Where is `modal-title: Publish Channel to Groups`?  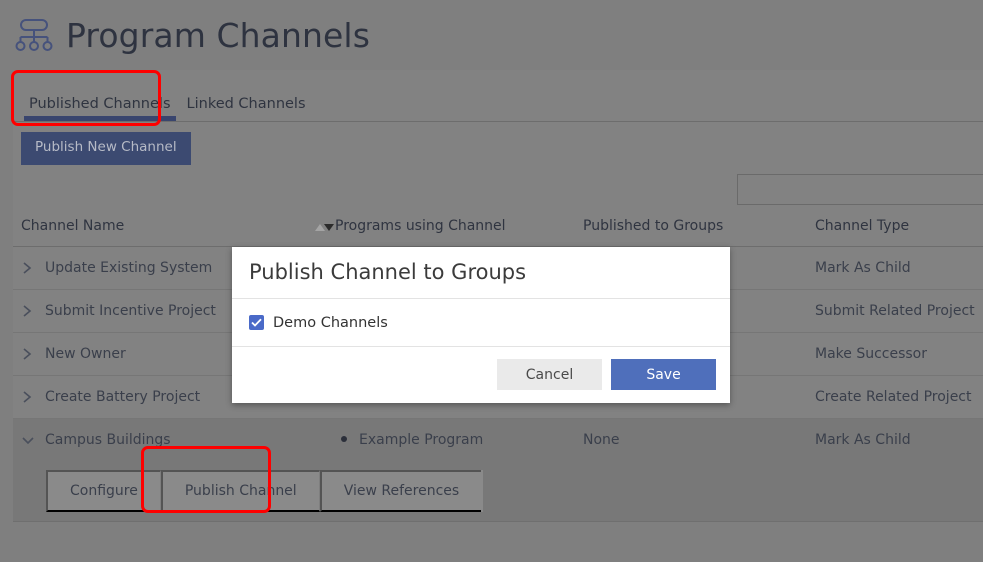 modal-title: Publish Channel to Groups is located at coordinates (388, 272).